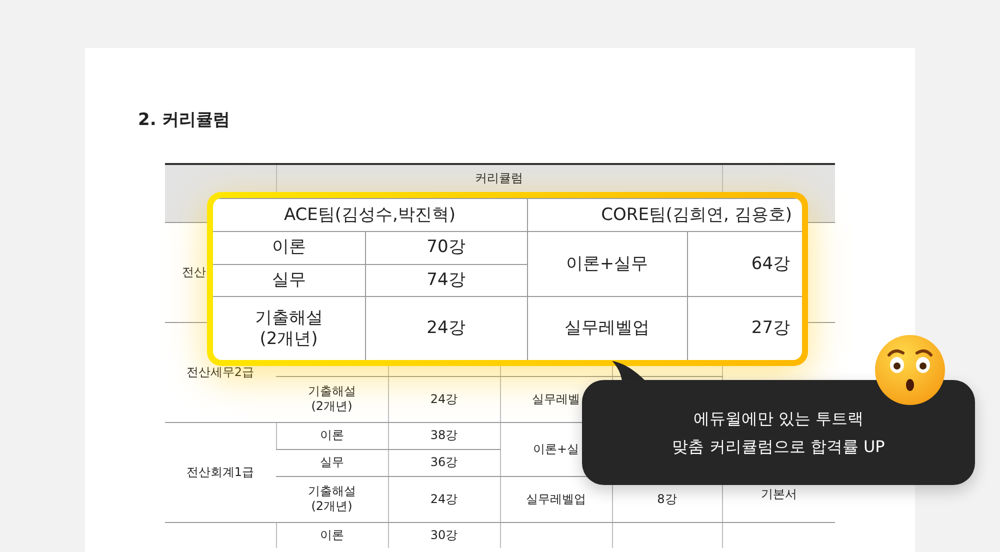 The image size is (1000, 552). I want to click on table-cell-text: 27강, so click(770, 328).